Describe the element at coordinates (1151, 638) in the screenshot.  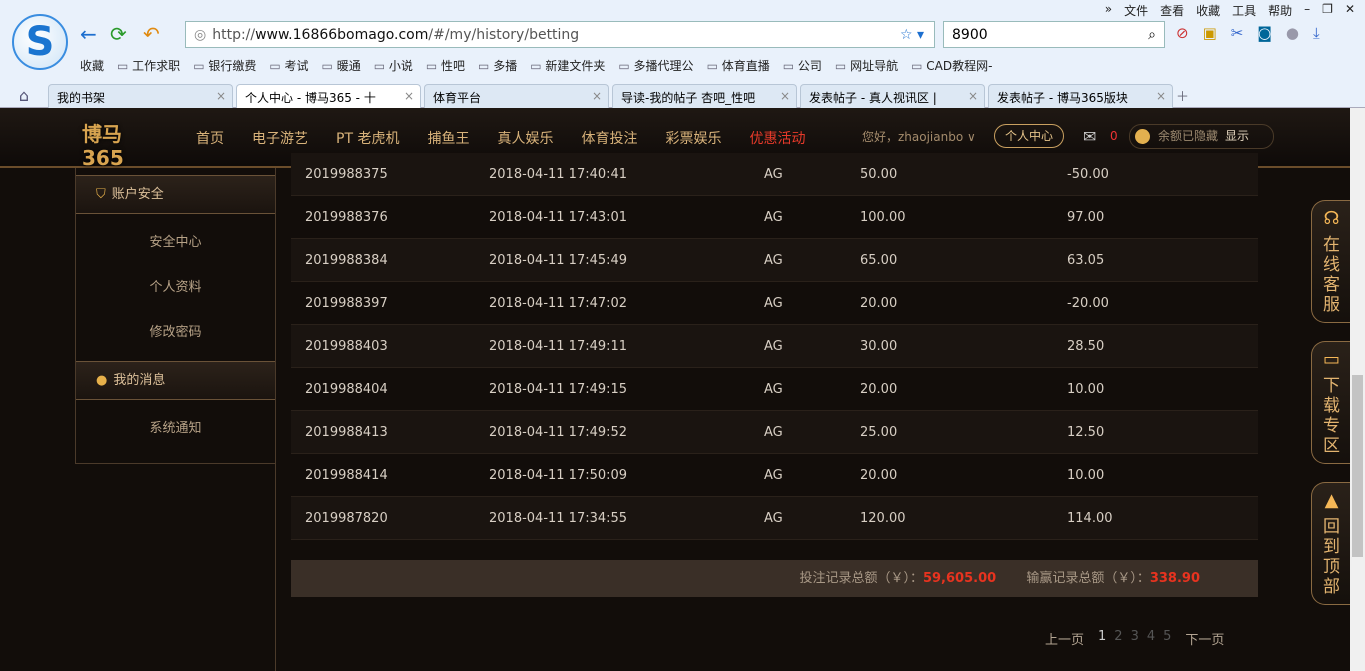
I see `page-4: 4` at that location.